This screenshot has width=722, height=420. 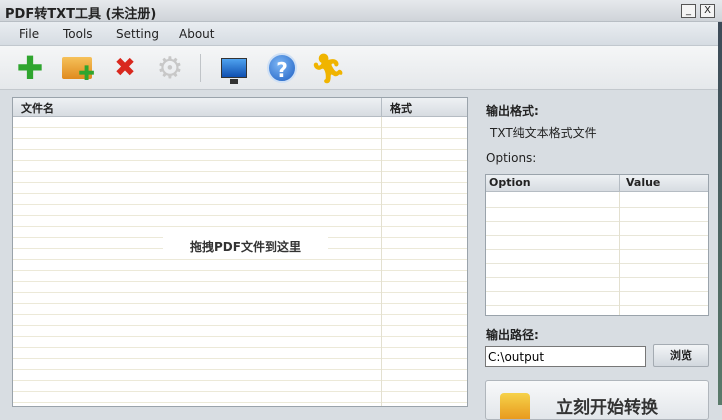 What do you see at coordinates (200, 68) in the screenshot?
I see `toolbar-separator` at bounding box center [200, 68].